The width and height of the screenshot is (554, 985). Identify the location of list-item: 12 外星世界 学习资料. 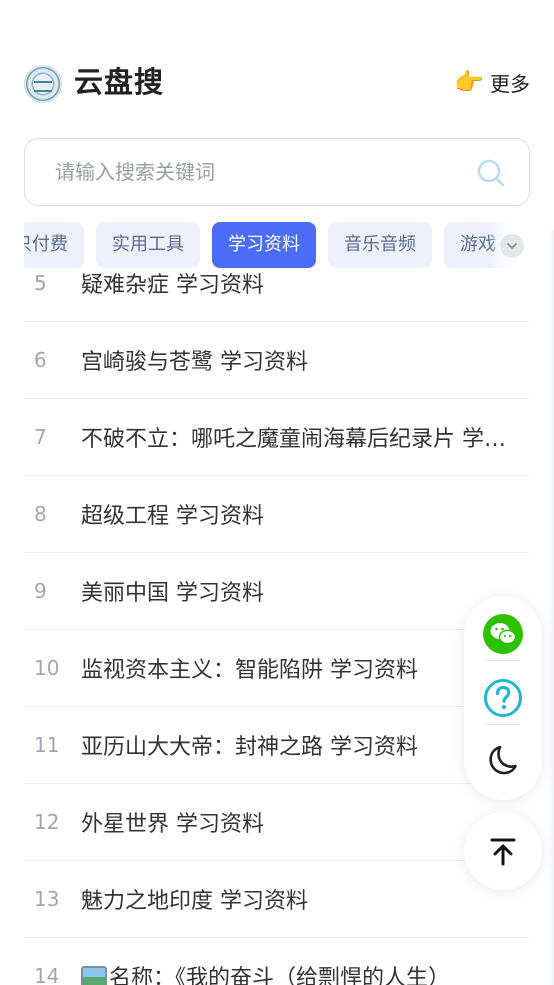
(276, 822).